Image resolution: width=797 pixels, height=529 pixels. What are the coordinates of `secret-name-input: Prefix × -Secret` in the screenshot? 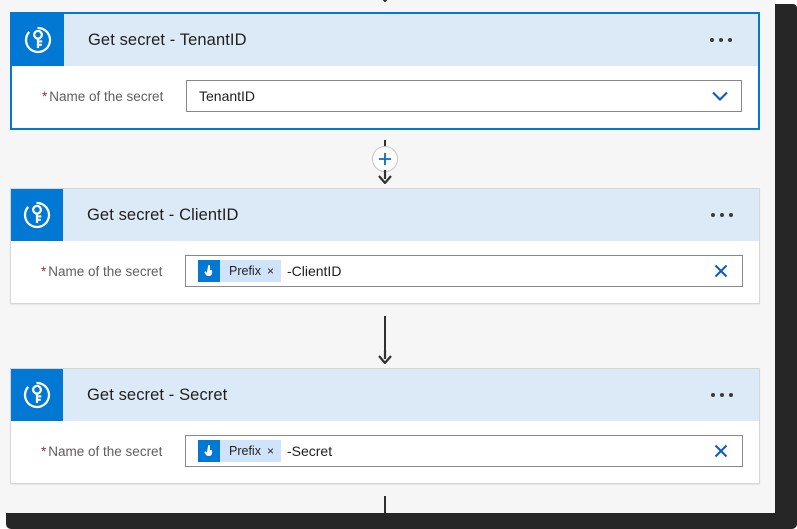 It's located at (464, 451).